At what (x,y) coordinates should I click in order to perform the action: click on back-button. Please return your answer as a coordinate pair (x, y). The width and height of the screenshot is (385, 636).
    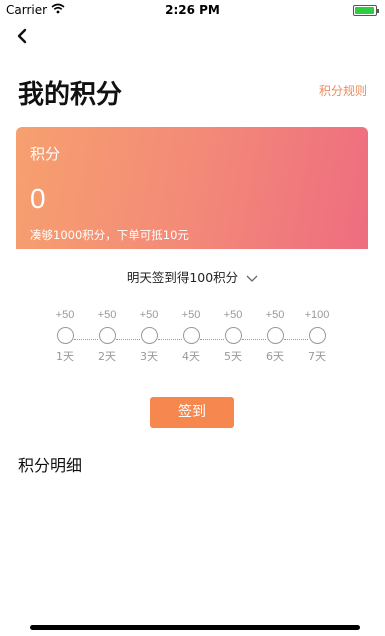
    Looking at the image, I should click on (23, 36).